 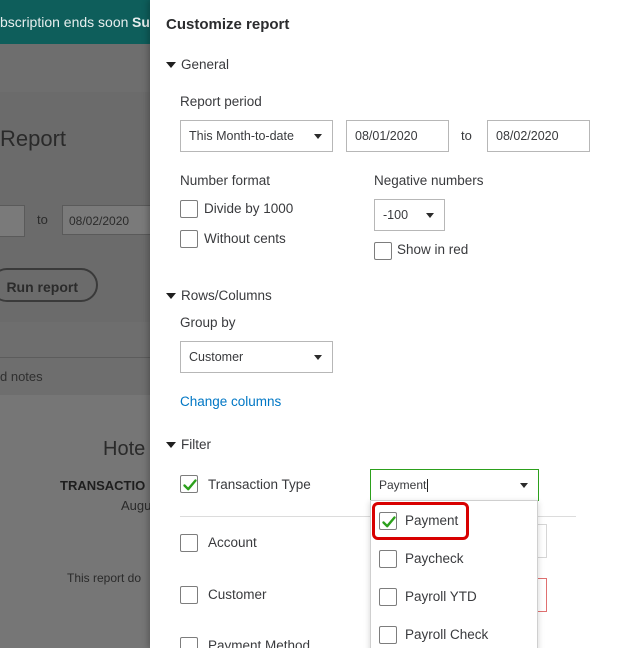 What do you see at coordinates (241, 136) in the screenshot?
I see `report-period-value: This Month-to-date` at bounding box center [241, 136].